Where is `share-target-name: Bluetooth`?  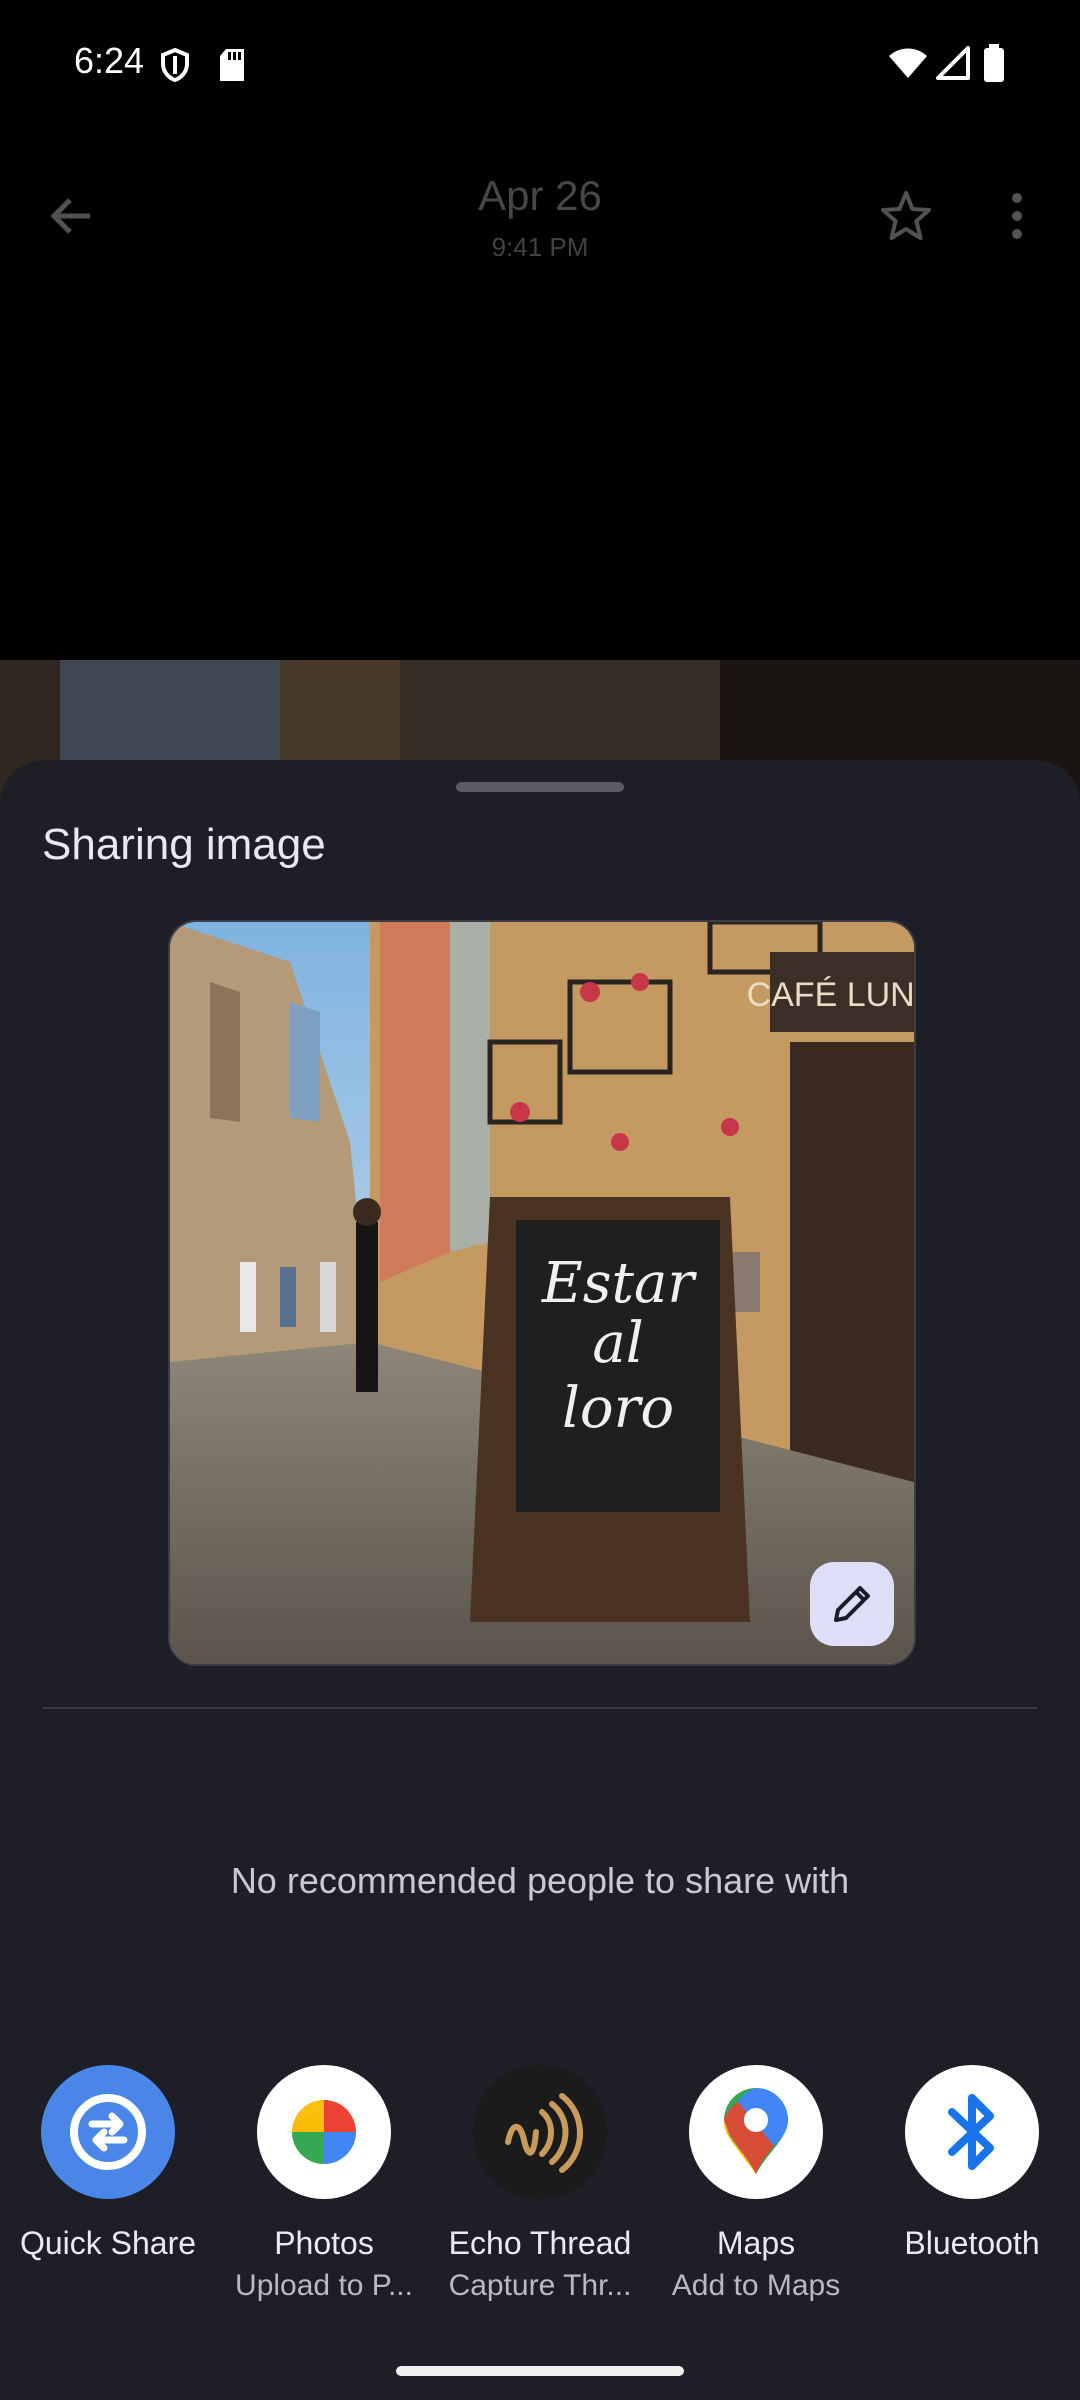 share-target-name: Bluetooth is located at coordinates (972, 2243).